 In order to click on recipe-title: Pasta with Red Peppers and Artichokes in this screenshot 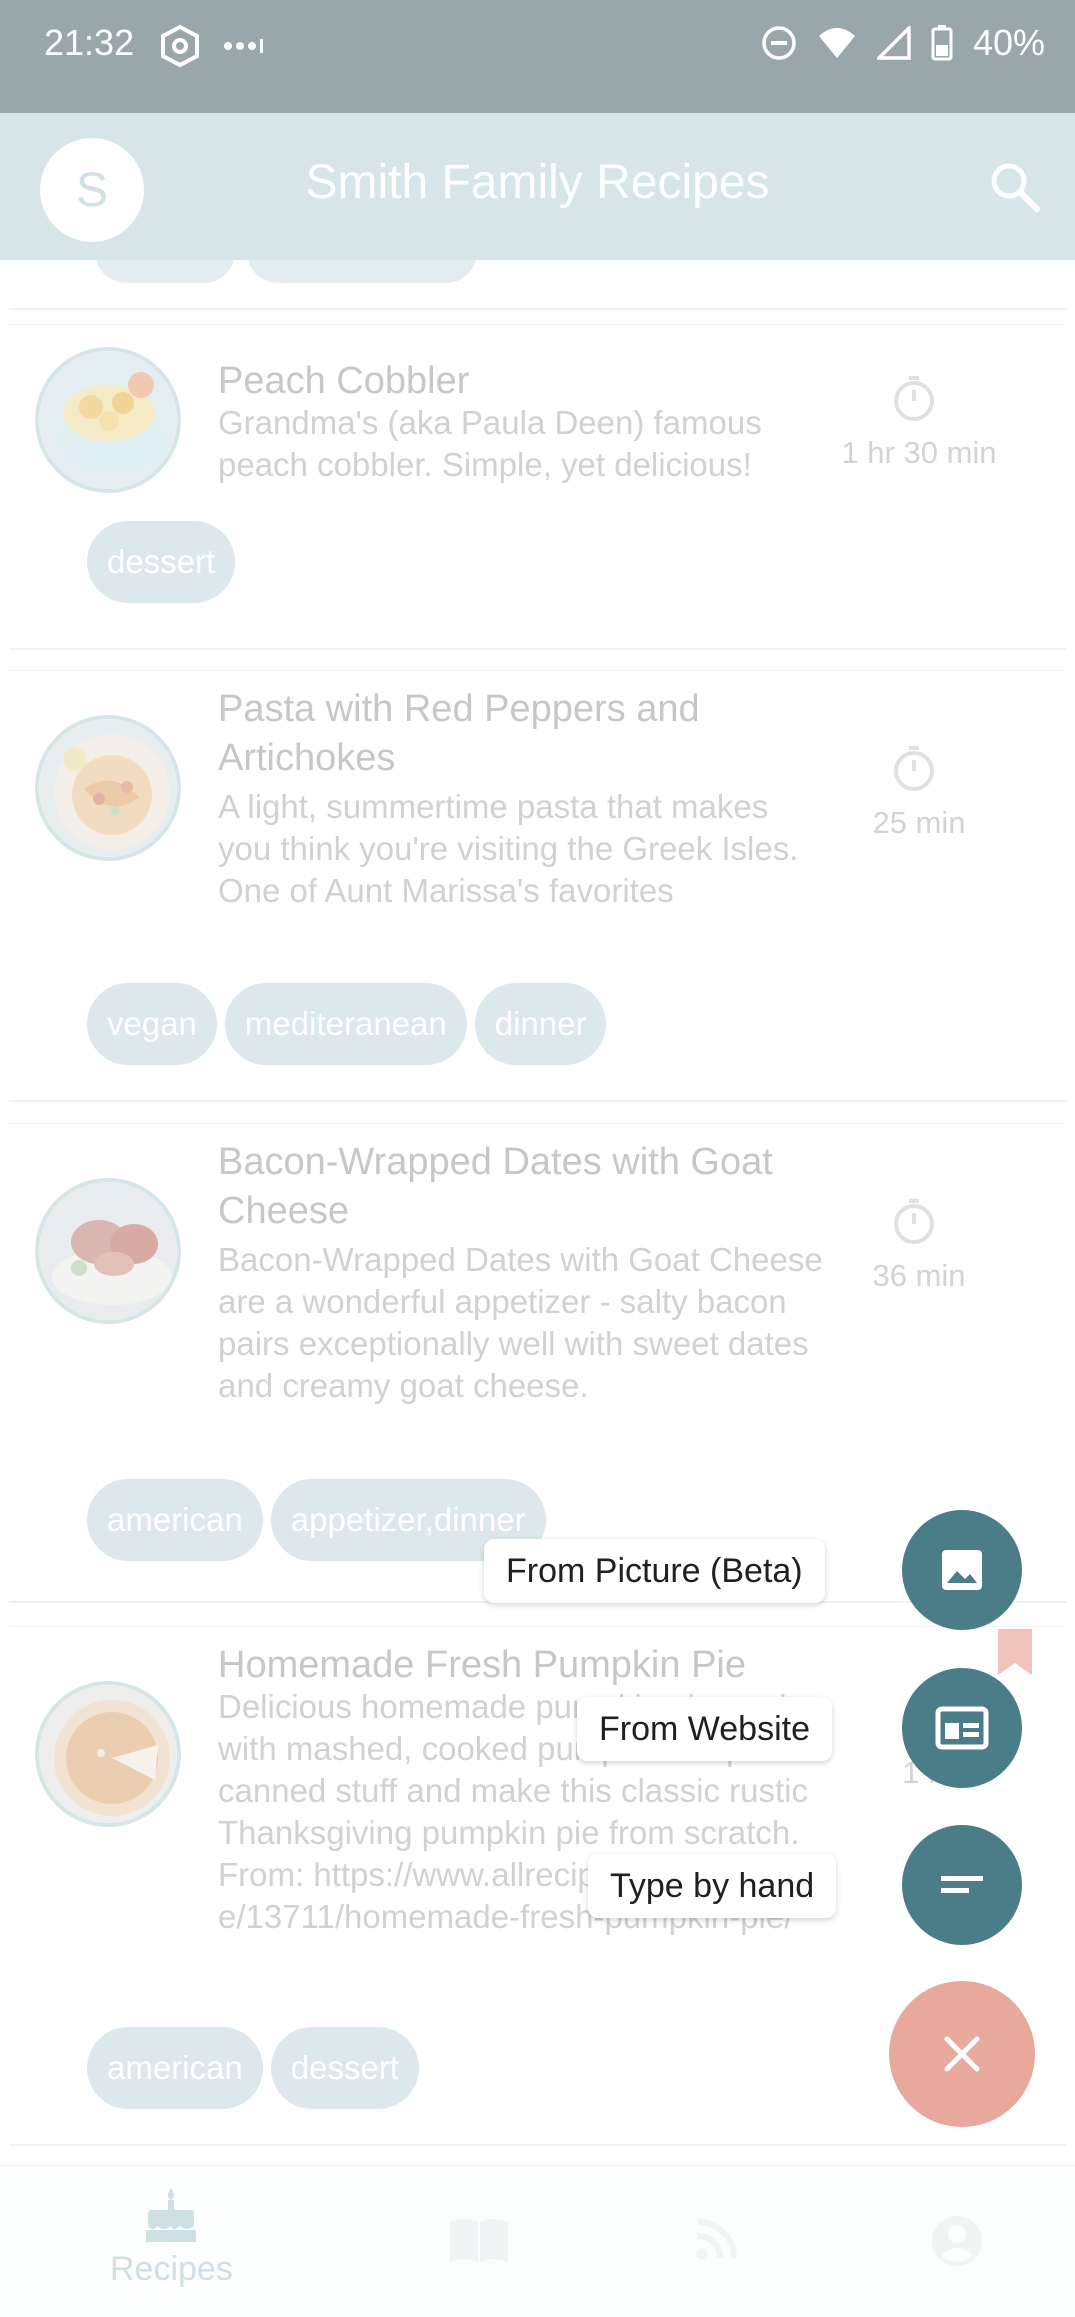, I will do `click(459, 733)`.